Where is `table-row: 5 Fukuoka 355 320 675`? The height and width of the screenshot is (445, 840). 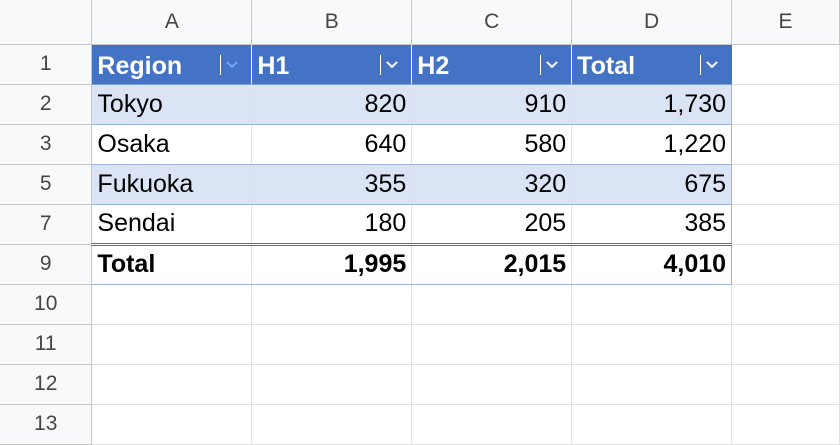 table-row: 5 Fukuoka 355 320 675 is located at coordinates (420, 184).